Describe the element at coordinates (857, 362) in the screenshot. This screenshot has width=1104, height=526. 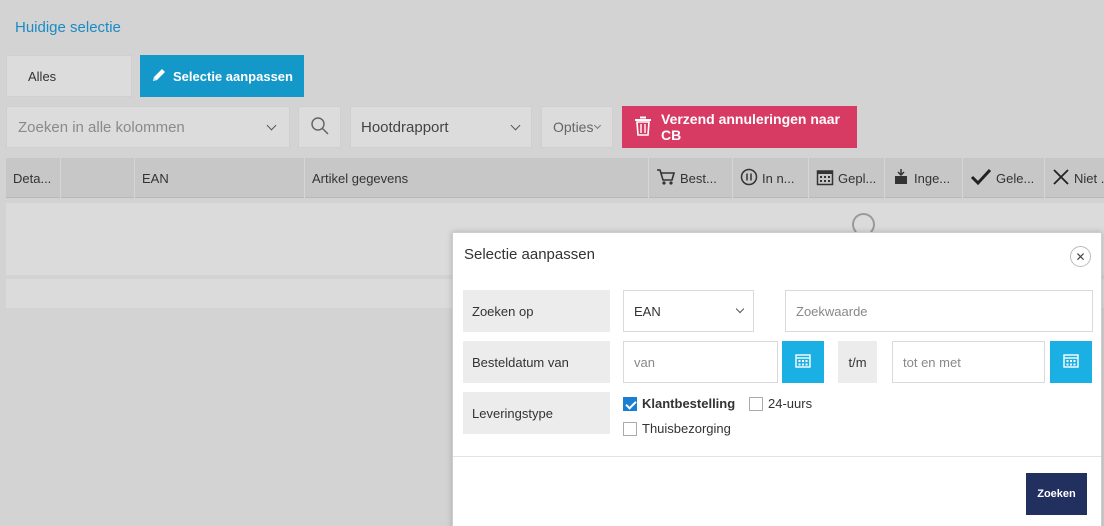
I see `date-separator: t/m` at that location.